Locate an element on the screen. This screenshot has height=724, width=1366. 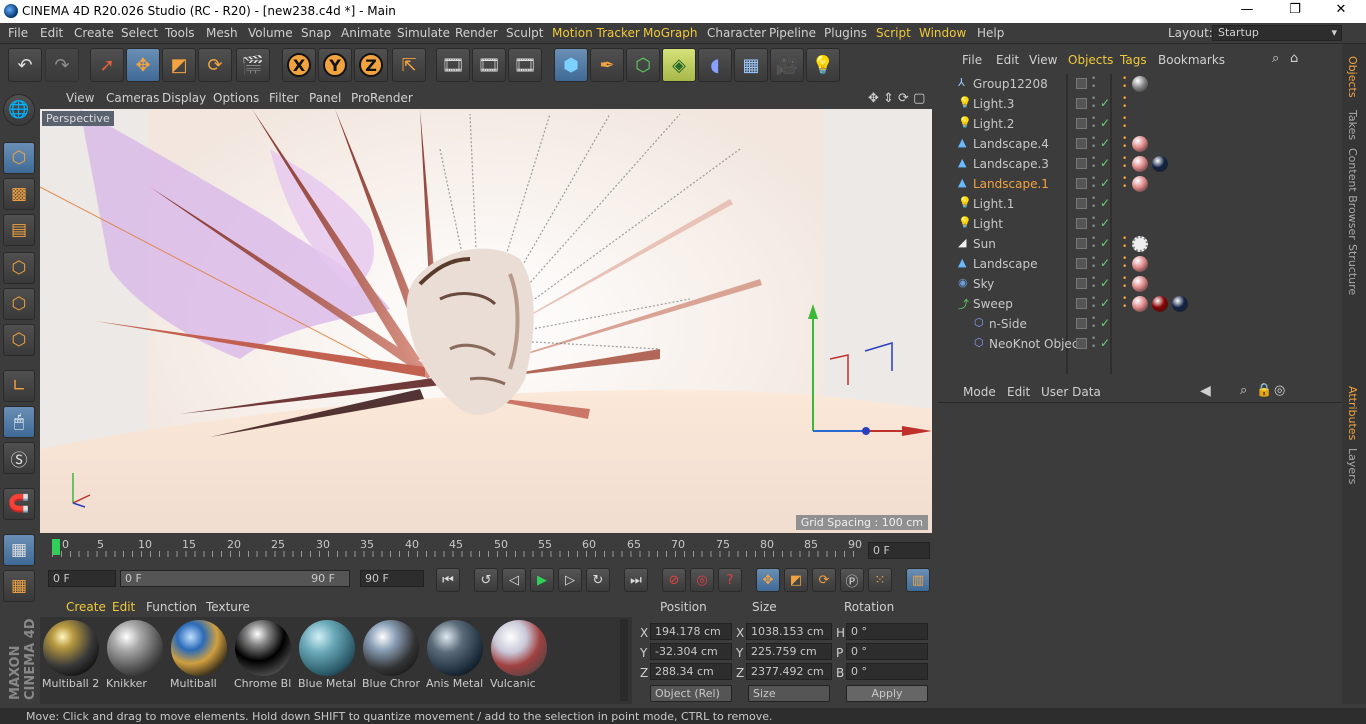
attributes-menu-mode: Mode is located at coordinates (979, 392).